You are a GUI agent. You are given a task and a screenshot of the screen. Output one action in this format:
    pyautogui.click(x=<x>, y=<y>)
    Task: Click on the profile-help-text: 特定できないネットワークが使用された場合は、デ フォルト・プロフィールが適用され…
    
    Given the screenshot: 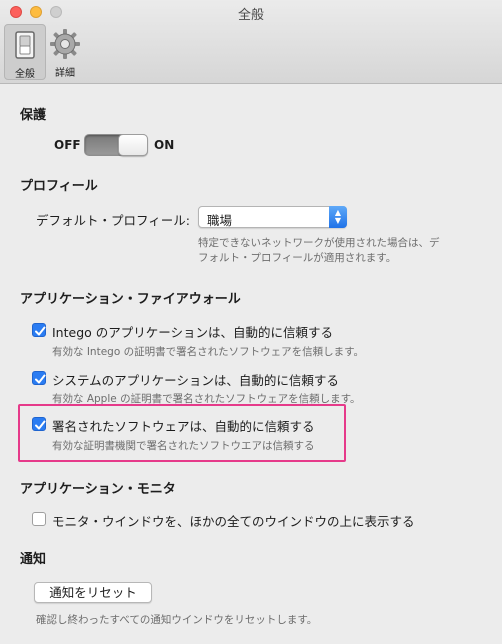 What is the action you would take?
    pyautogui.click(x=333, y=251)
    